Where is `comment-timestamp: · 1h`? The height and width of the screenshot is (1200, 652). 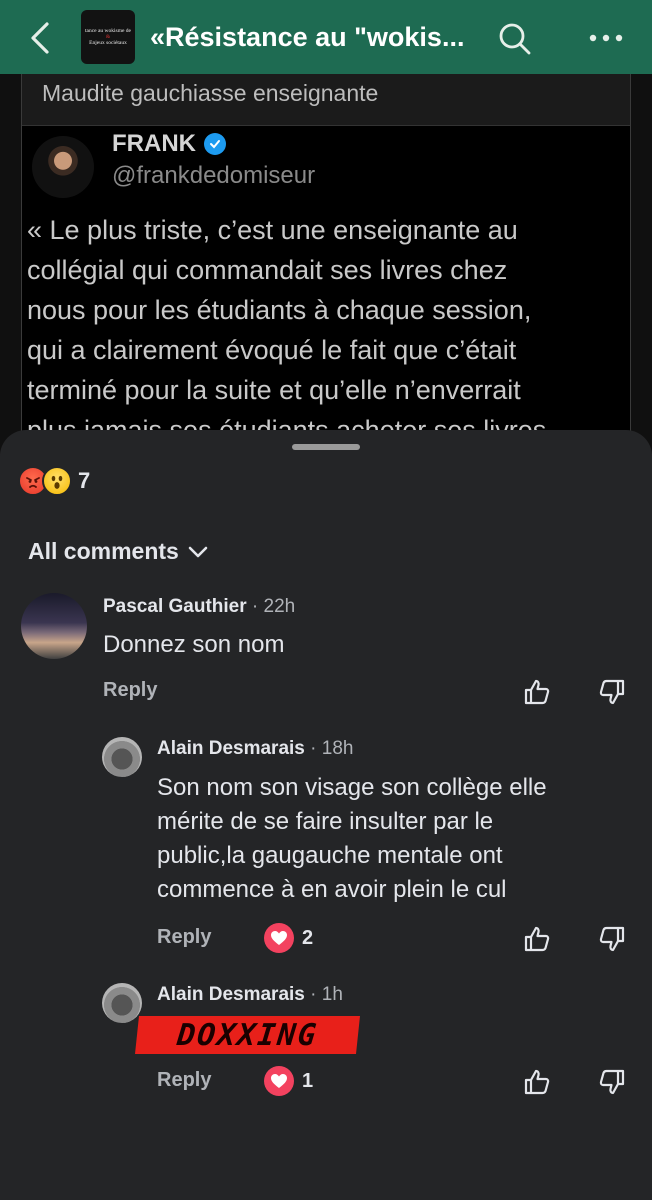
comment-timestamp: · 1h is located at coordinates (326, 994).